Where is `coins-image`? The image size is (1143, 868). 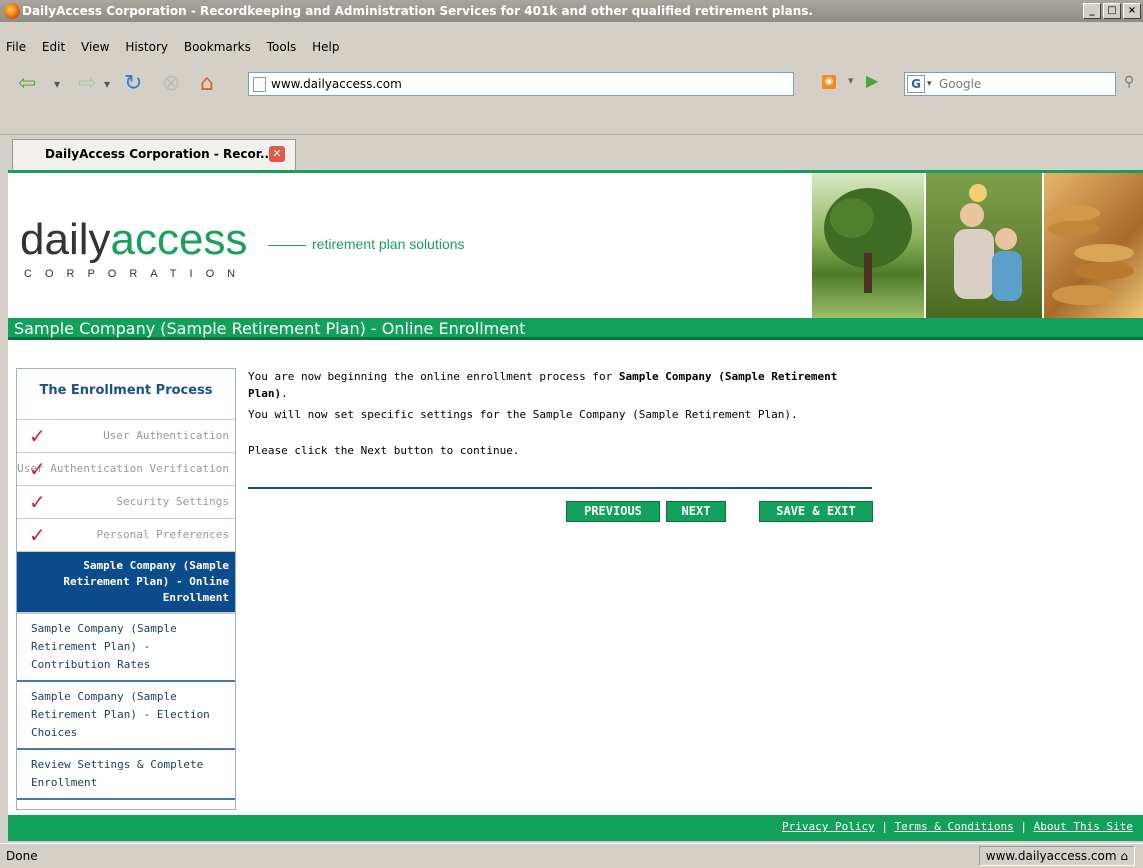 coins-image is located at coordinates (1093, 245).